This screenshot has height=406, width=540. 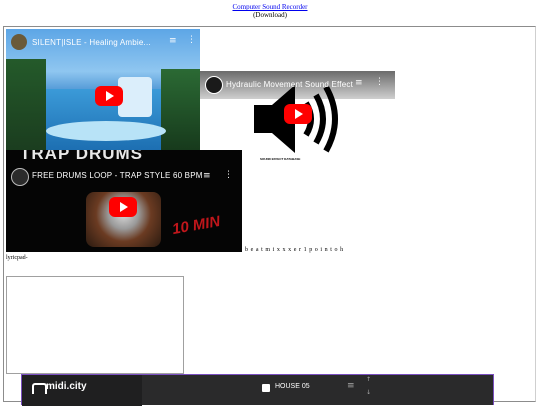 I want to click on midi-city-logo-icon, so click(x=39, y=388).